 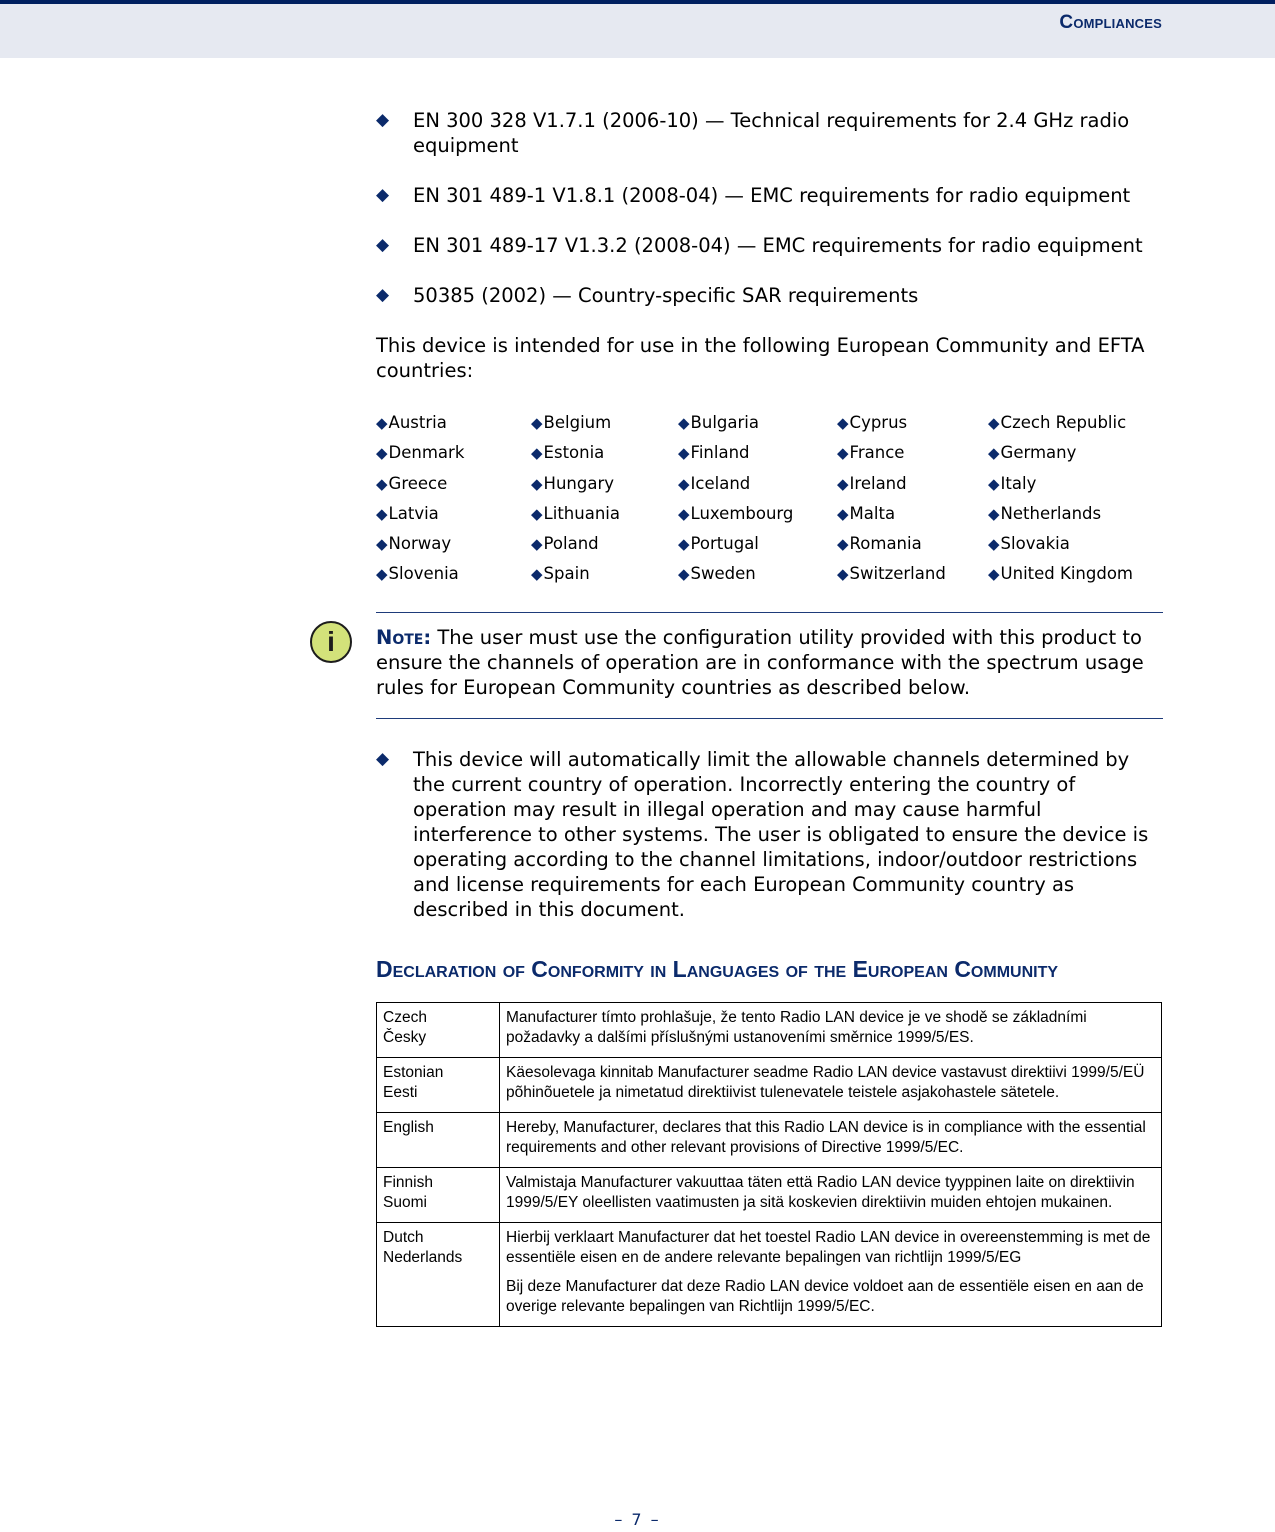 What do you see at coordinates (438, 1029) in the screenshot?
I see `language-cell: Czech Česky` at bounding box center [438, 1029].